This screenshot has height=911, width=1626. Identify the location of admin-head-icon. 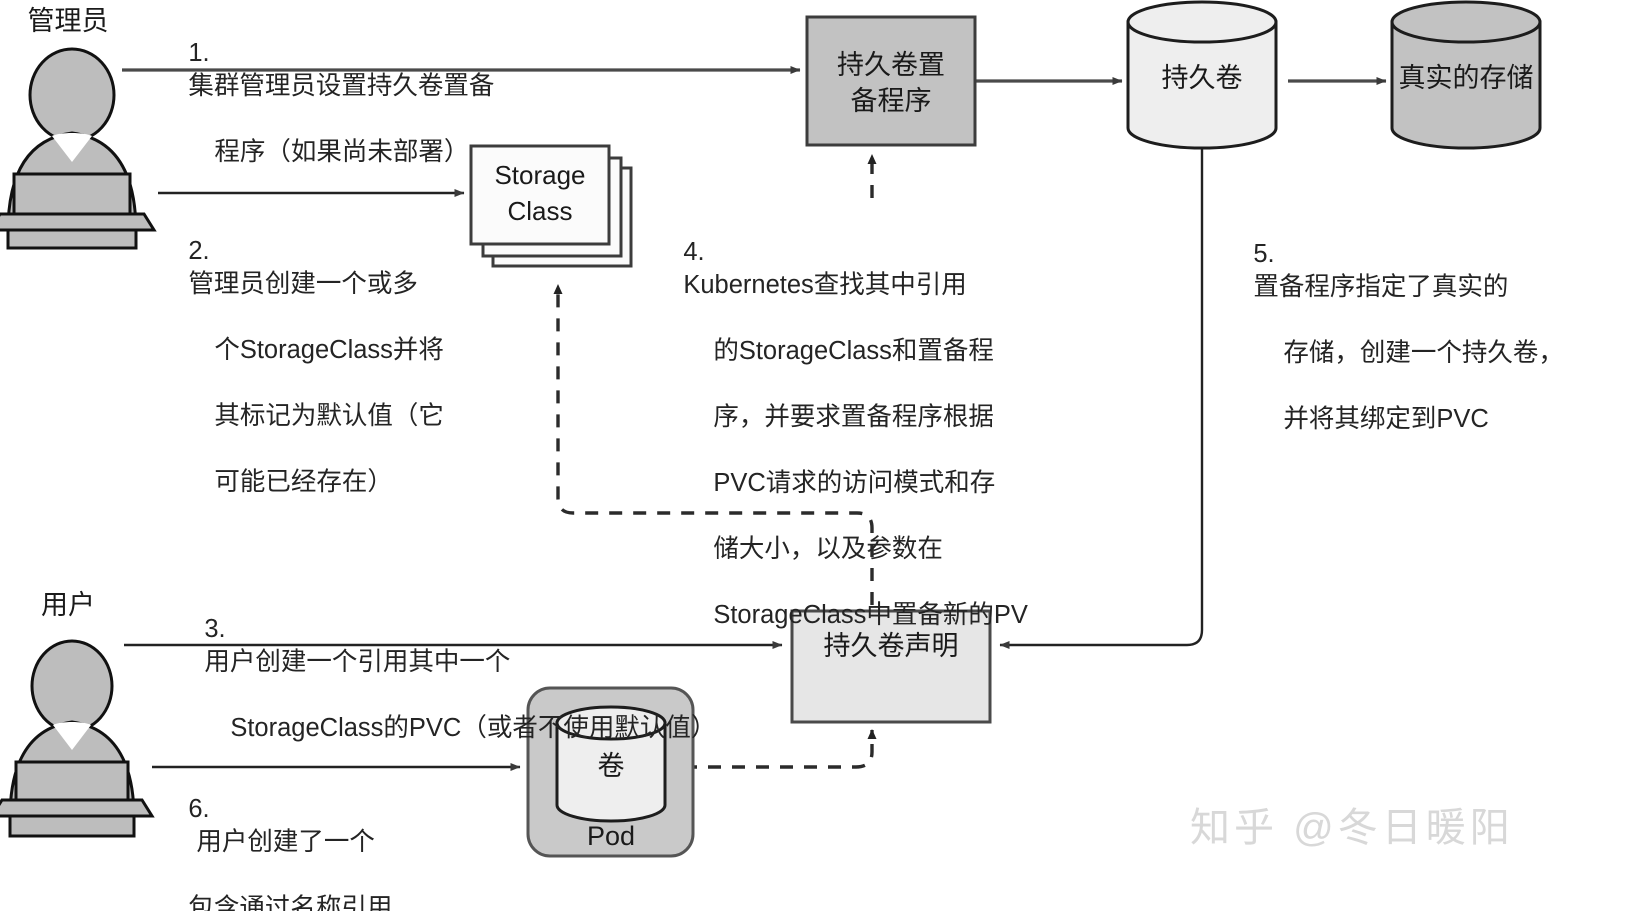
(72, 95).